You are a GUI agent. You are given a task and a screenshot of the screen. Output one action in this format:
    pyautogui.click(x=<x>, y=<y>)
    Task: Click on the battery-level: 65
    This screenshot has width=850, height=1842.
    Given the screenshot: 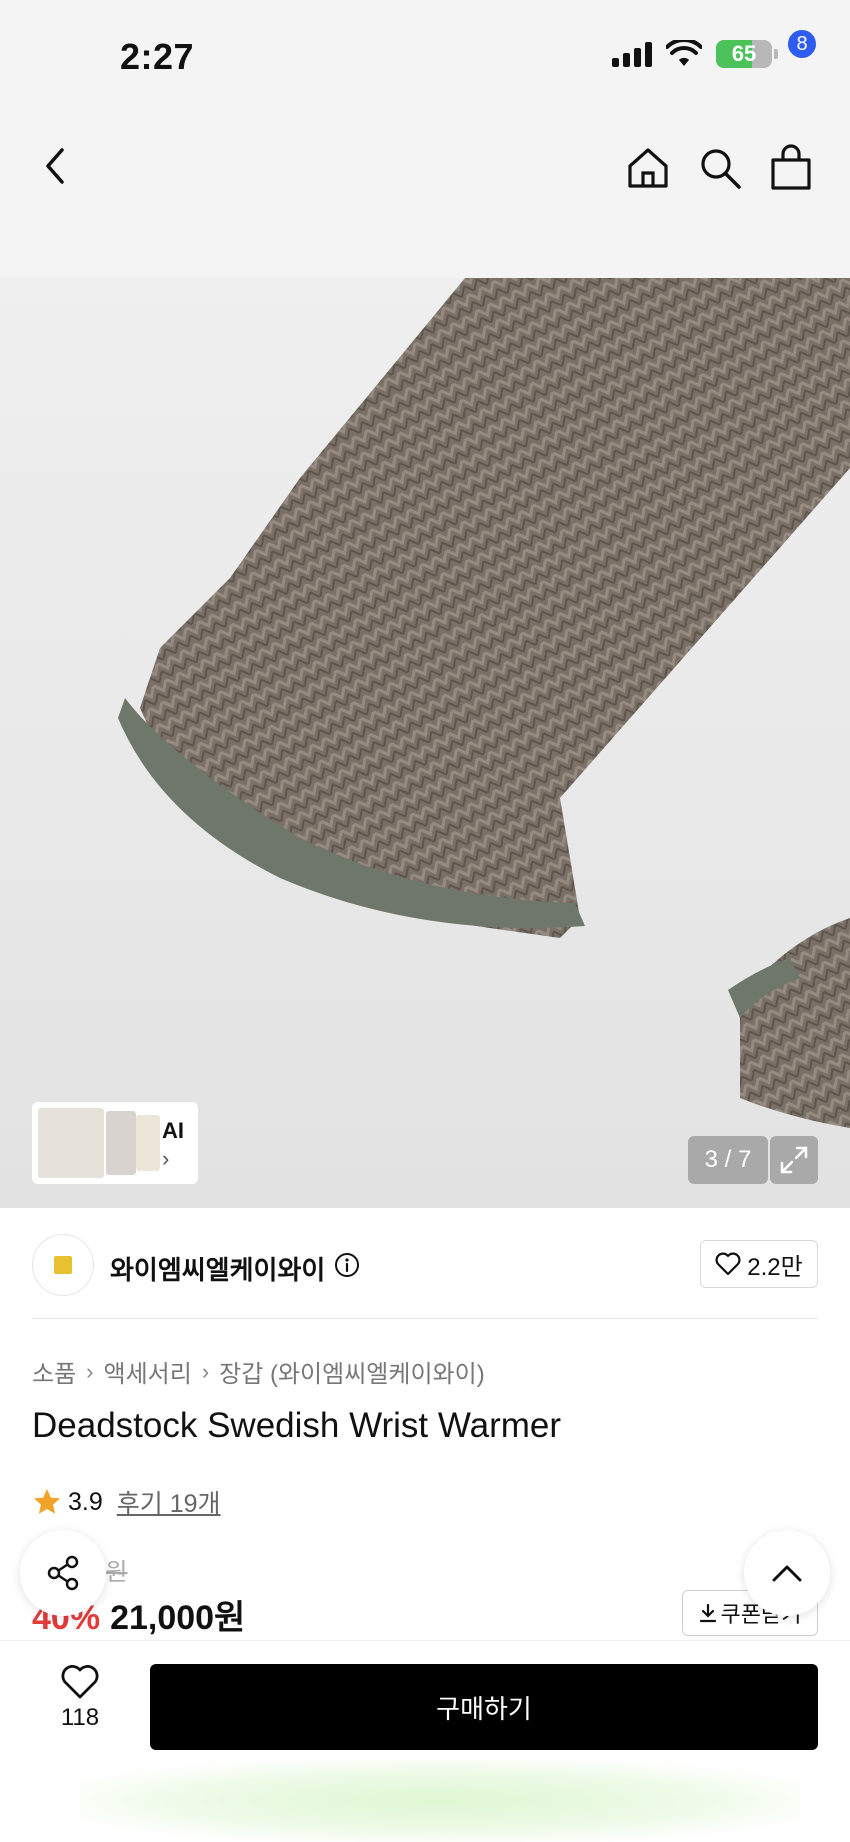 What is the action you would take?
    pyautogui.click(x=744, y=53)
    